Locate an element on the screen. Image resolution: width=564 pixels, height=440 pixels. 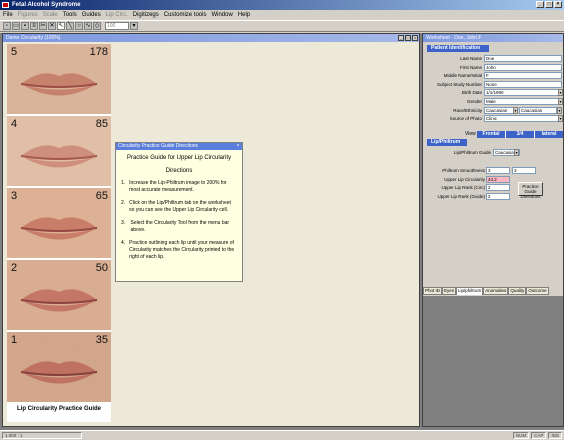
menu-item: Digitizegs is located at coordinates (146, 15).